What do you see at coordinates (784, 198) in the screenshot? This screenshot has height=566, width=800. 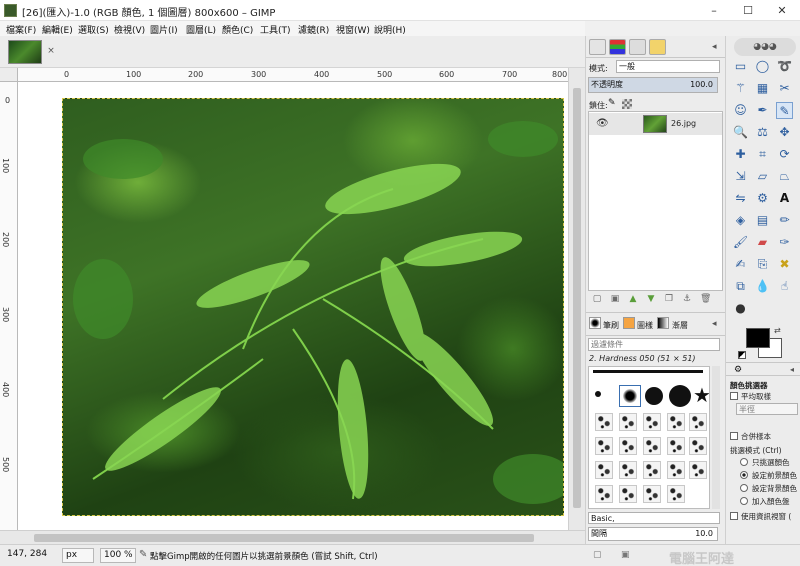 I see `text-tool-icon: A` at bounding box center [784, 198].